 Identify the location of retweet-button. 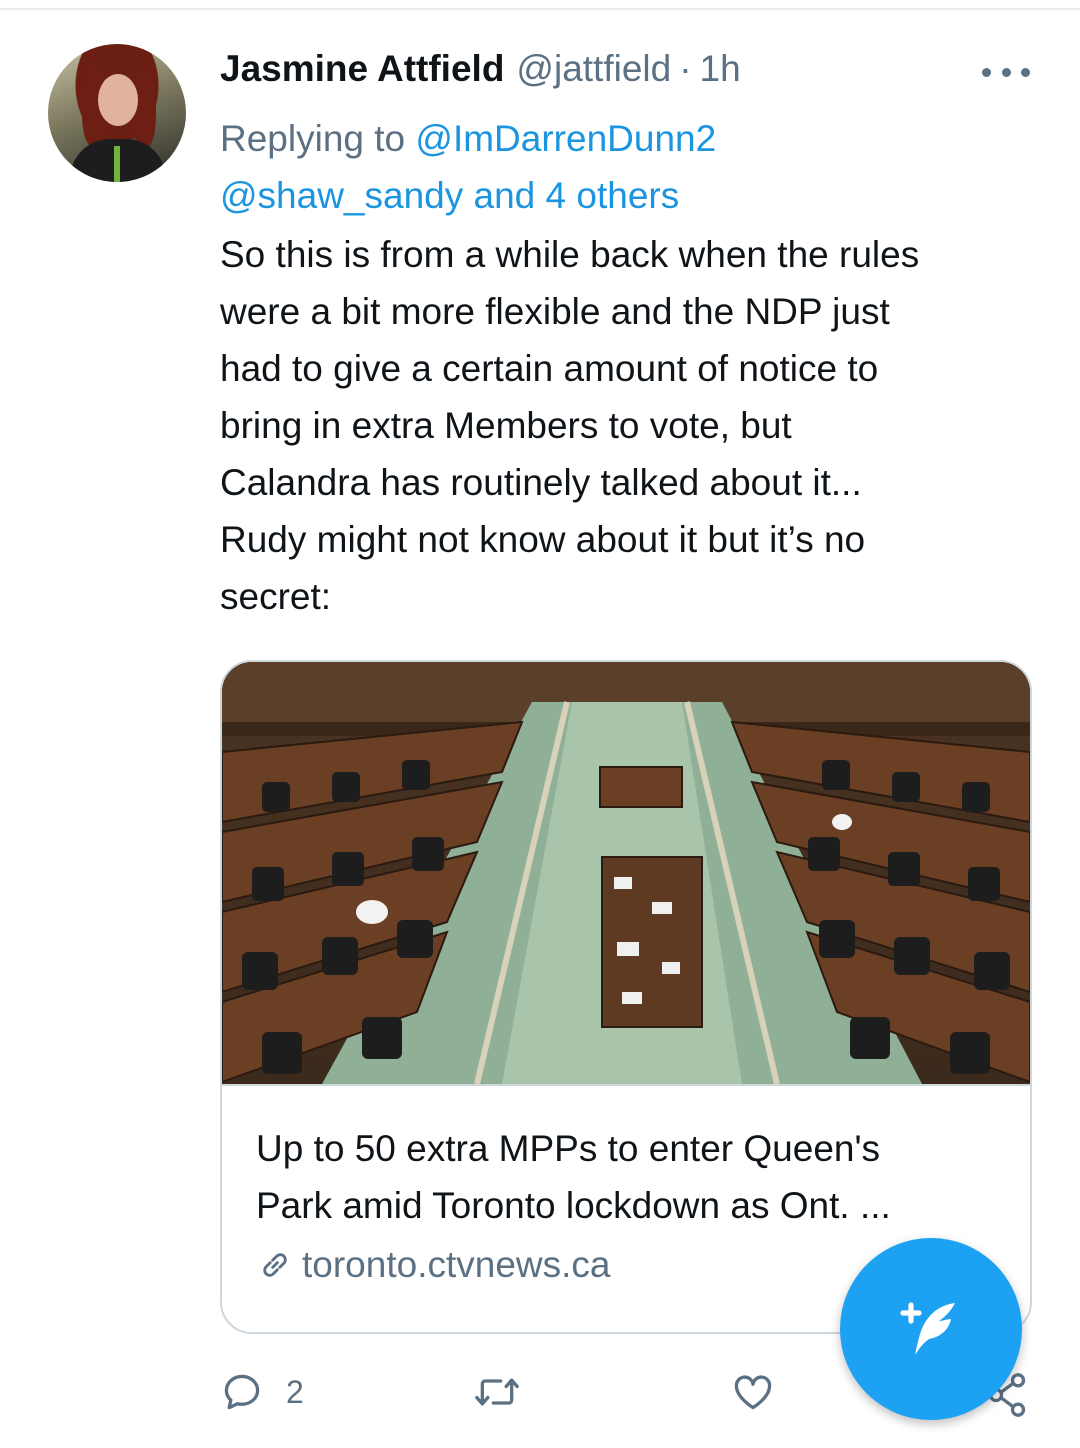
(497, 1392).